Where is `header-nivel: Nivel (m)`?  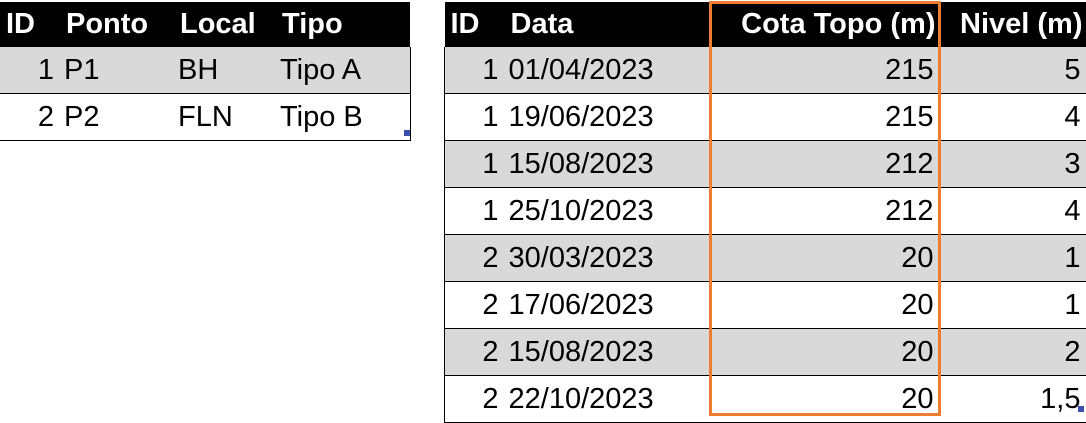
header-nivel: Nivel (m) is located at coordinates (1013, 24).